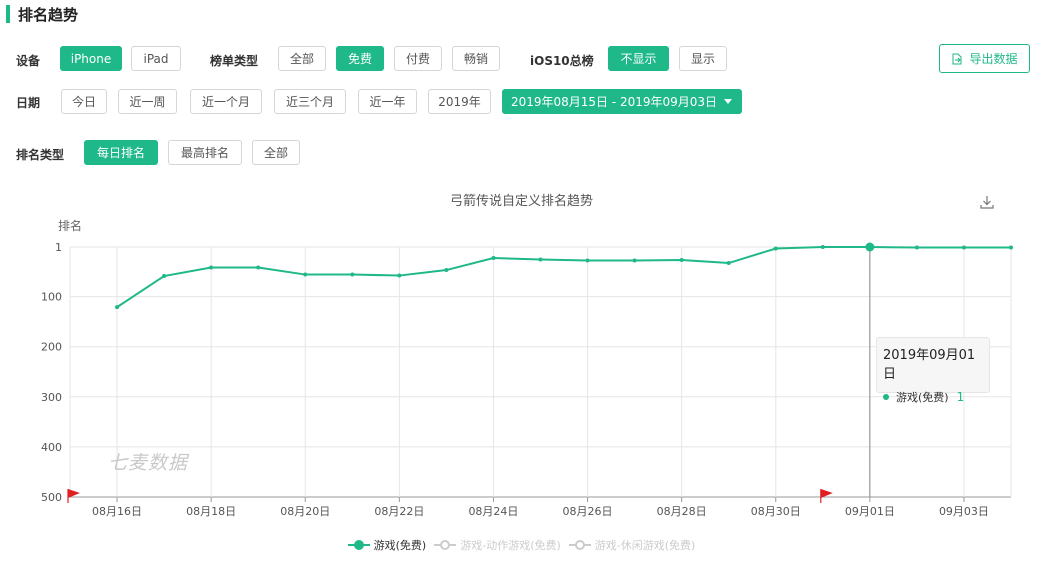  What do you see at coordinates (51, 447) in the screenshot?
I see `y-tick-label: 400` at bounding box center [51, 447].